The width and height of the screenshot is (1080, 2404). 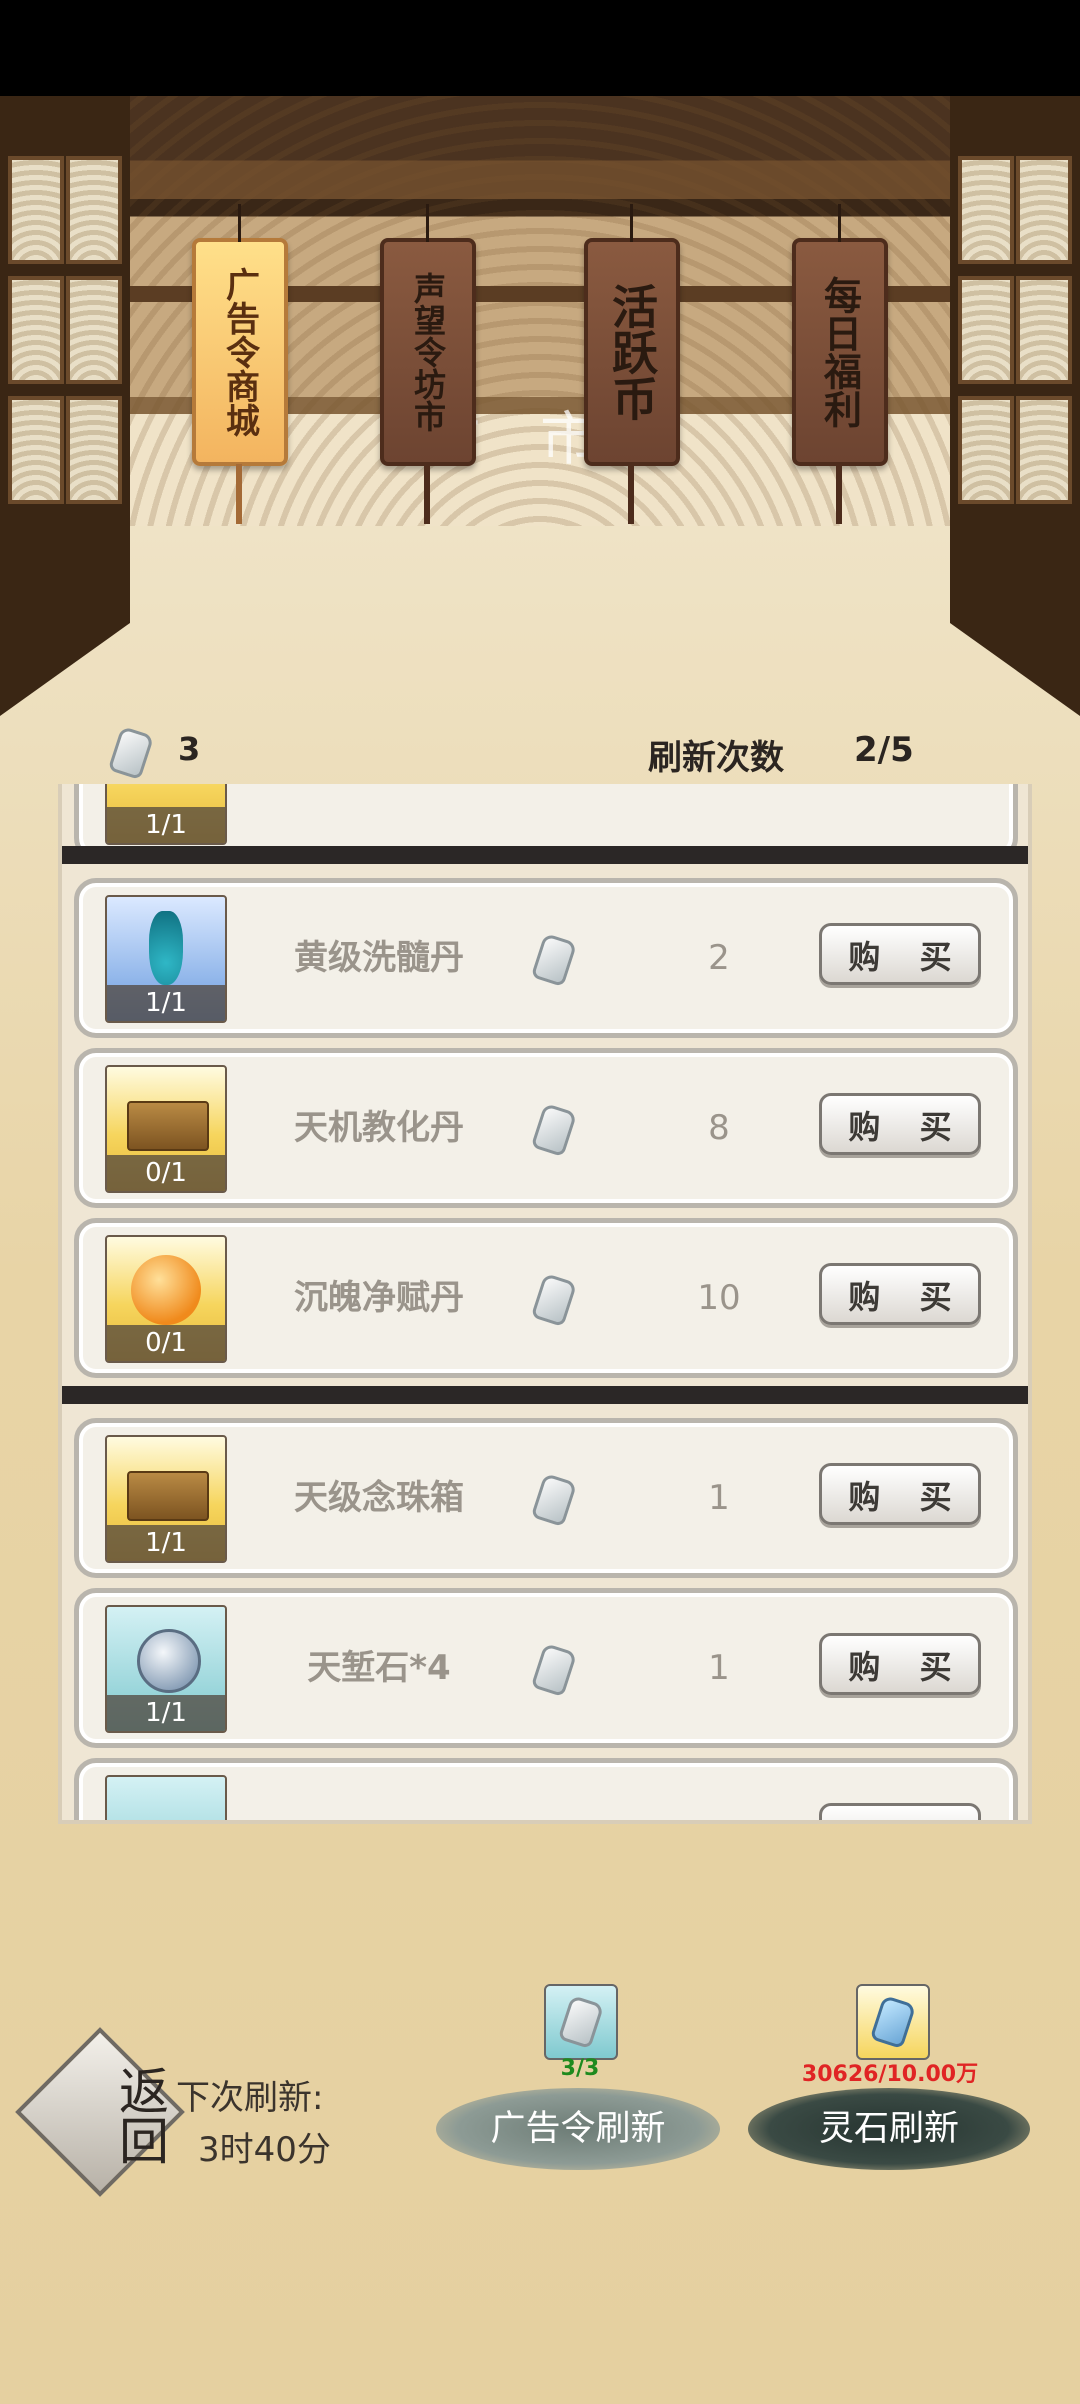 I want to click on coin-icon: 1/1, so click(x=166, y=1669).